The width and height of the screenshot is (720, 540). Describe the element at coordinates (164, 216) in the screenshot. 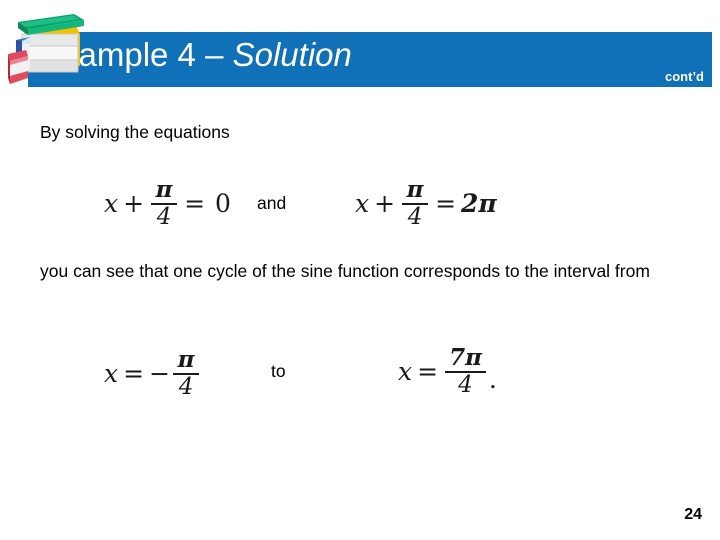

I see `equation-1-denominator: 4` at that location.